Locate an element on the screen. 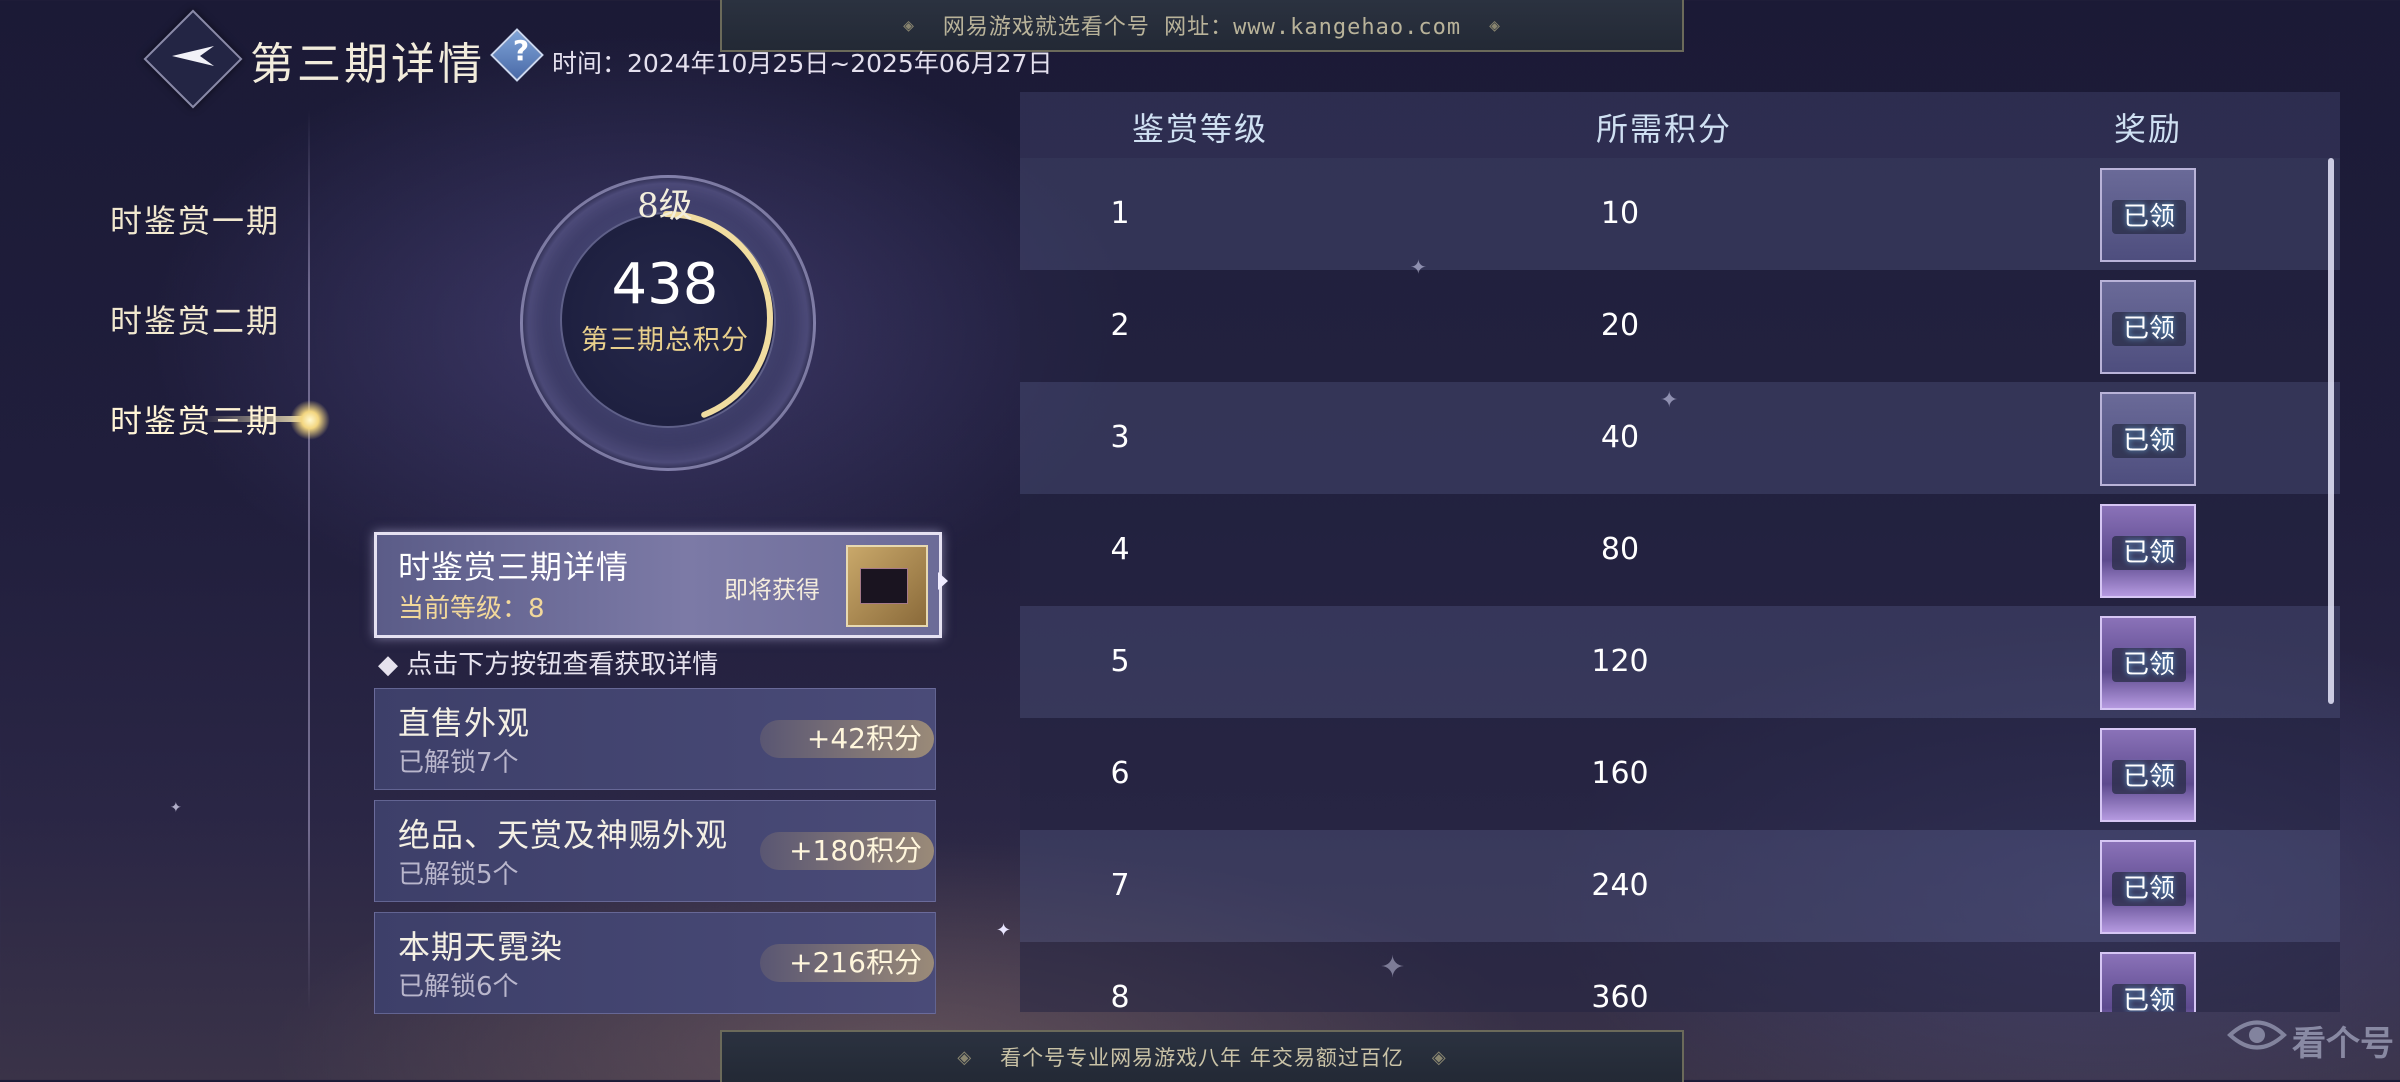 Image resolution: width=2400 pixels, height=1082 pixels. row-level: 2 is located at coordinates (1120, 325).